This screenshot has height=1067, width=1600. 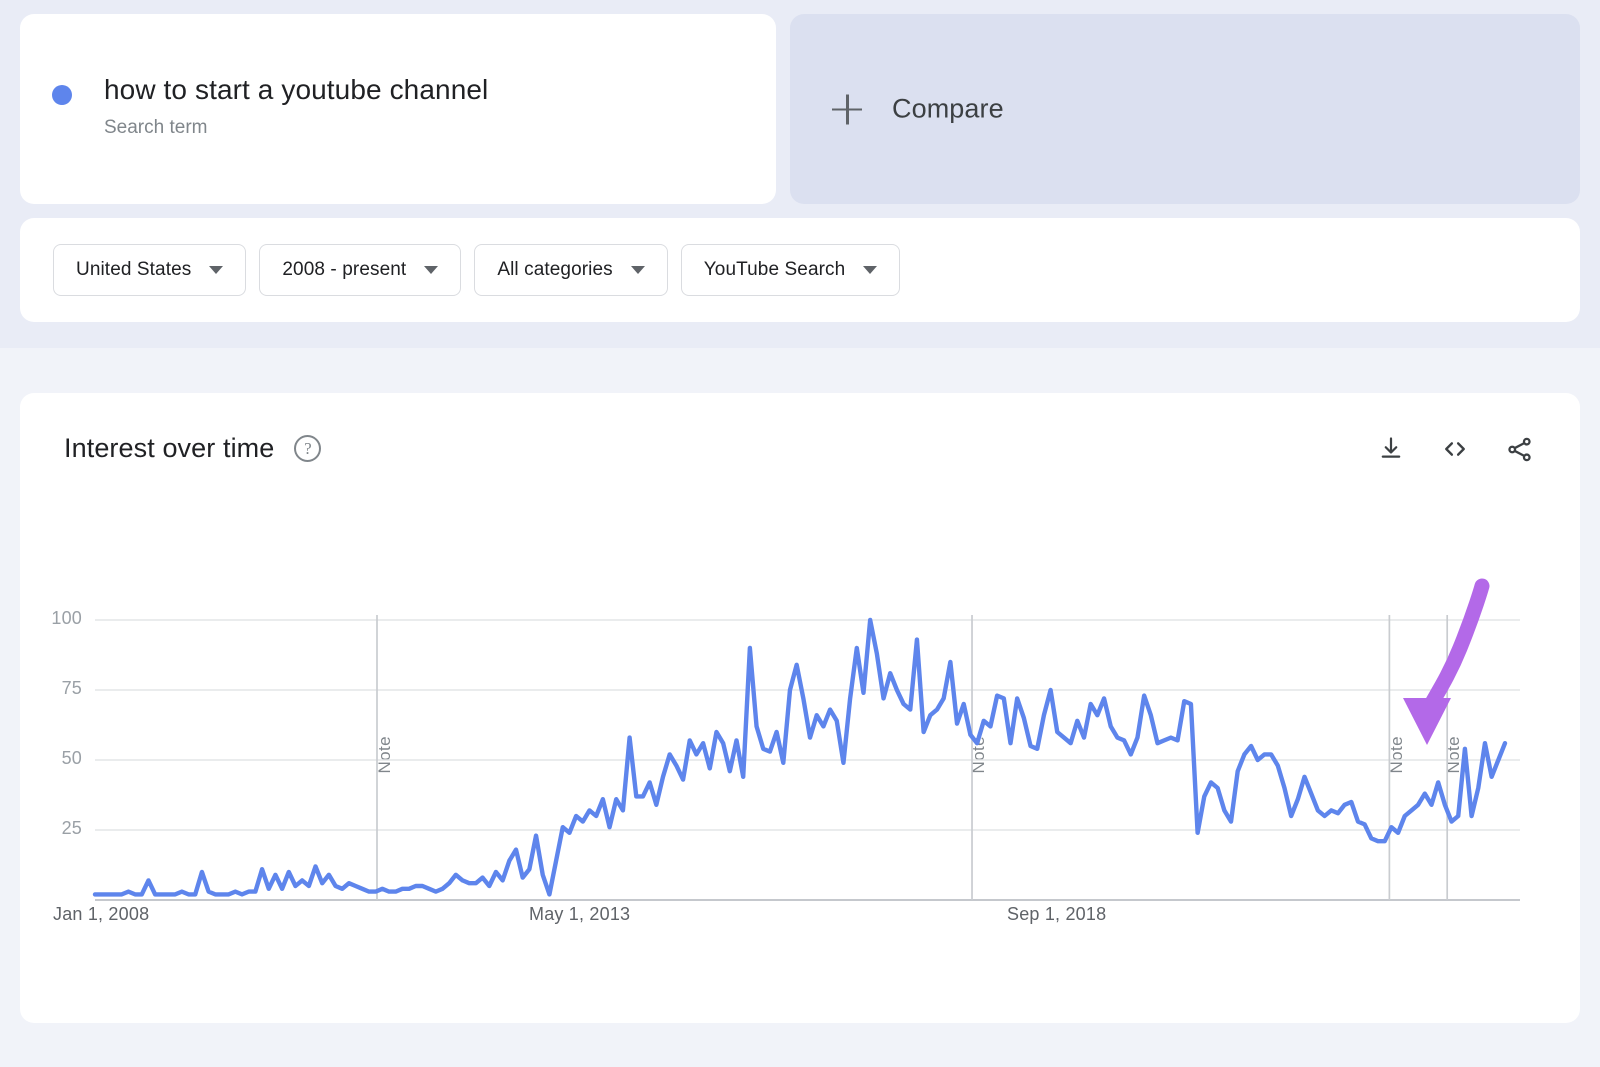 What do you see at coordinates (344, 269) in the screenshot?
I see `filter-time-range-label: 2008 - present` at bounding box center [344, 269].